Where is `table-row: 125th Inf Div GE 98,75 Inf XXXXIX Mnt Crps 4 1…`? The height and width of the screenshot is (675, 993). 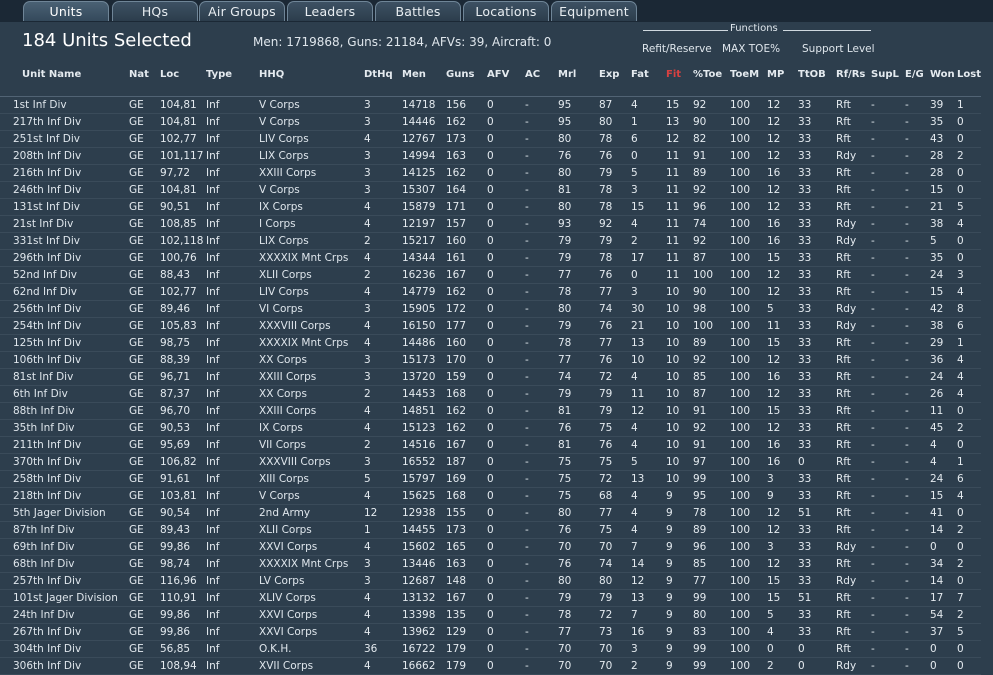
table-row: 125th Inf Div GE 98,75 Inf XXXXIX Mnt Crps 4 1… is located at coordinates (490, 343).